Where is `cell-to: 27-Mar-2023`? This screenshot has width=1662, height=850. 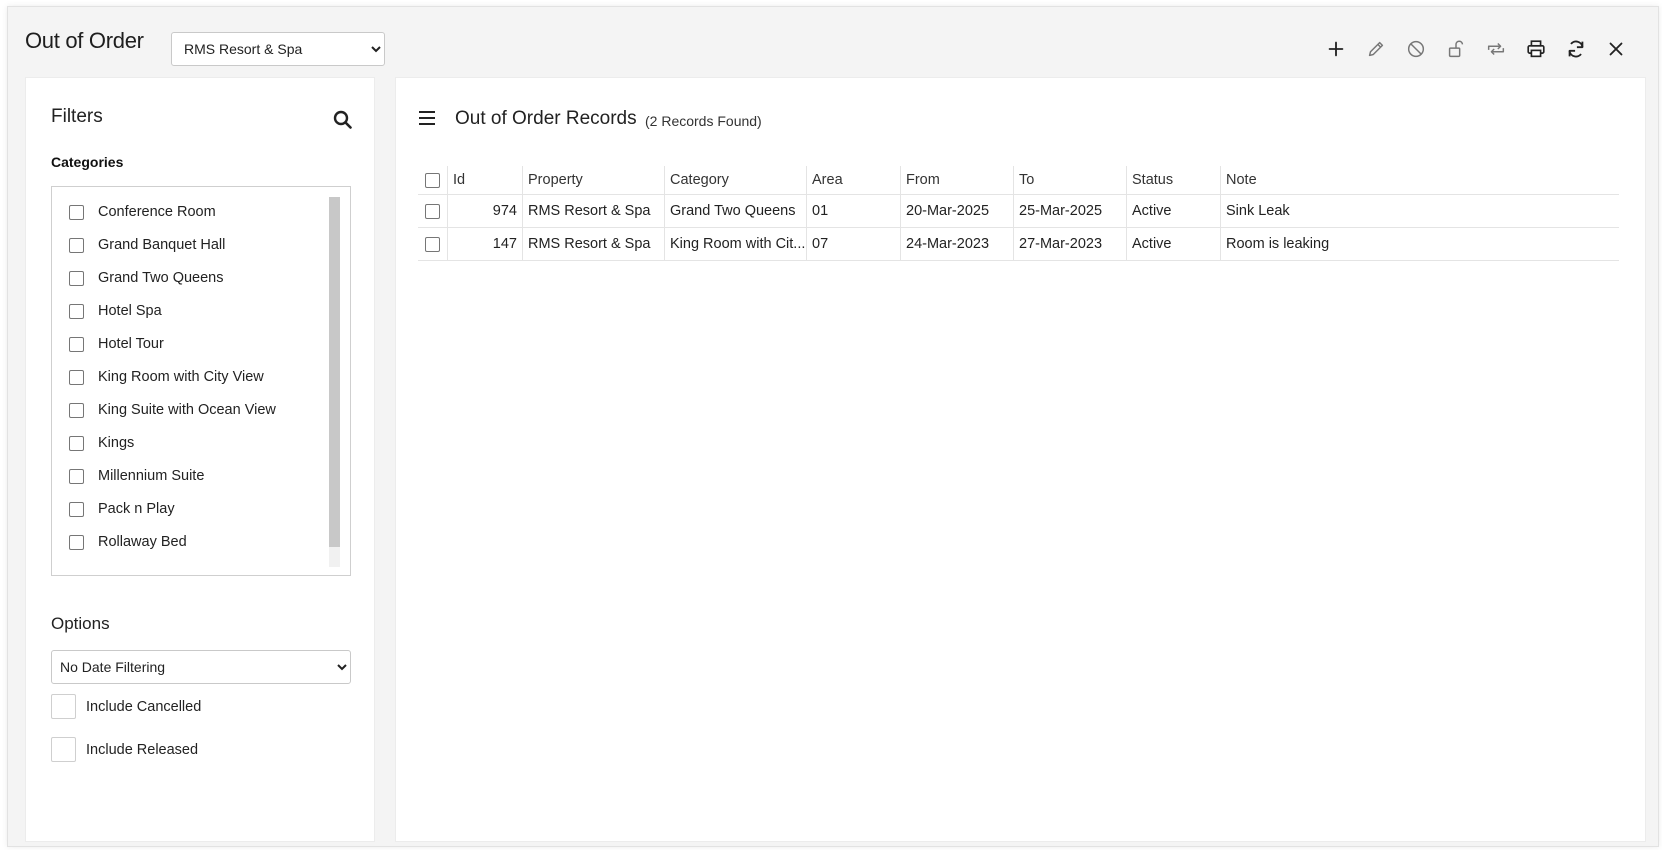
cell-to: 27-Mar-2023 is located at coordinates (1069, 244).